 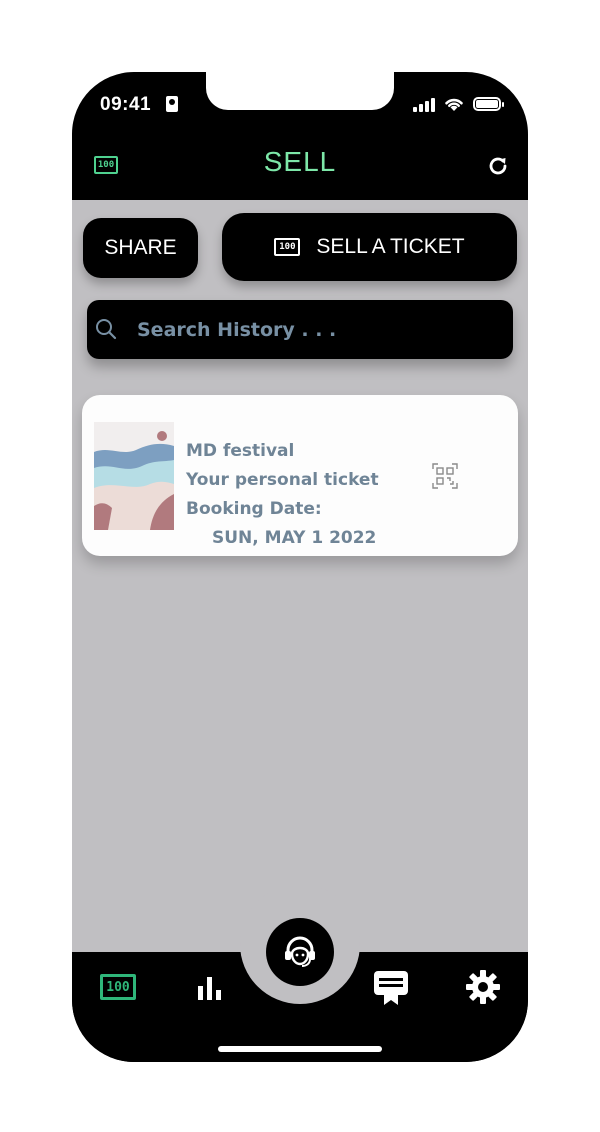 What do you see at coordinates (106, 329) in the screenshot?
I see `search-icon` at bounding box center [106, 329].